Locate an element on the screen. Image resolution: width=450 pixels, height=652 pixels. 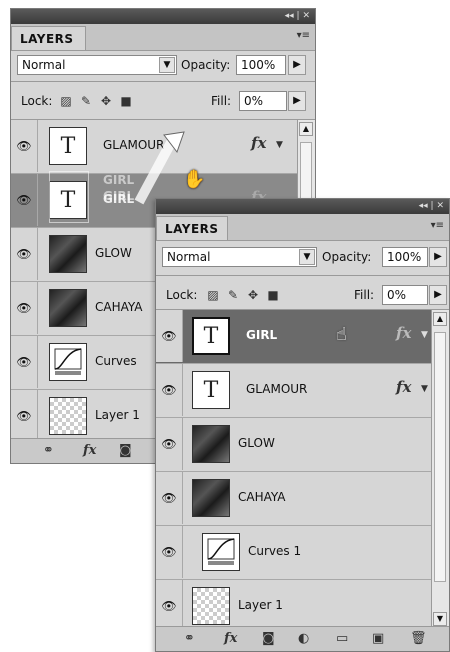
photo-thumbnail is located at coordinates (211, 498).